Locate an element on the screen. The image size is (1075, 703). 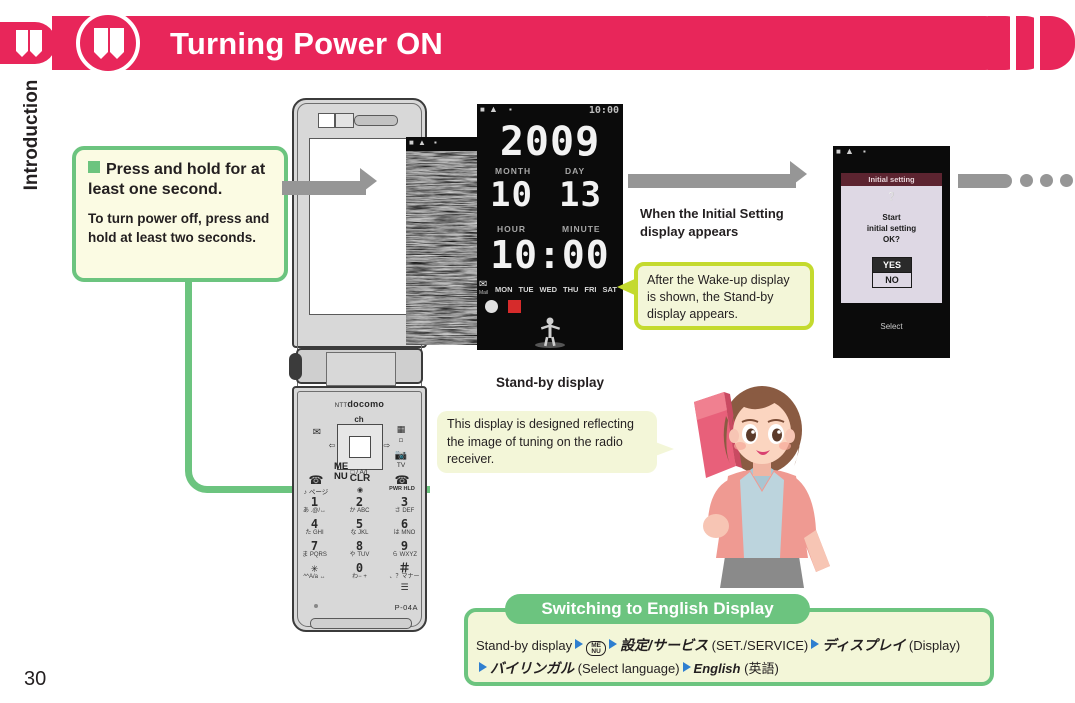
docomo-logo: NTTdocomo is located at coordinates (359, 404).